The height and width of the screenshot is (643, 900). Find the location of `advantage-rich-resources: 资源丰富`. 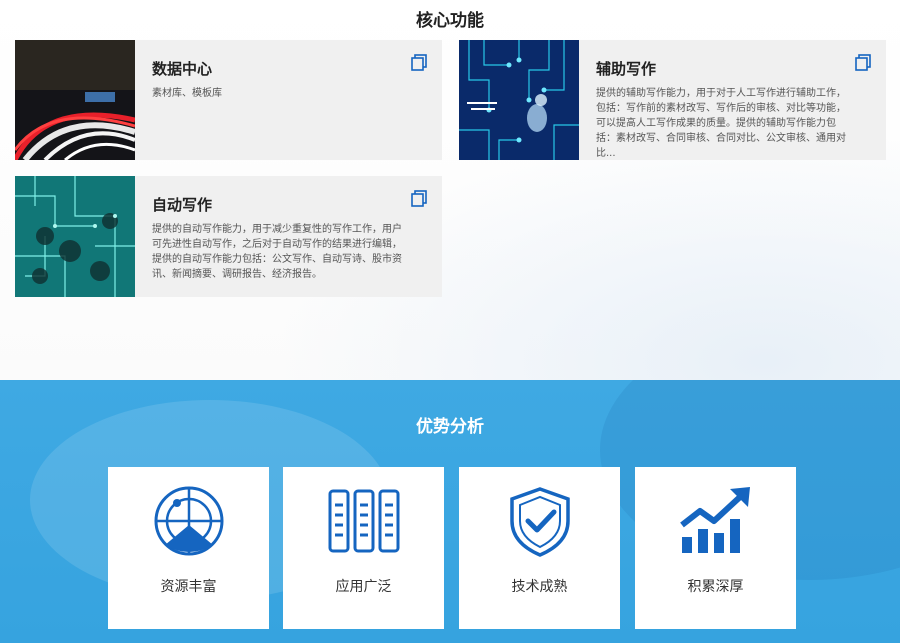

advantage-rich-resources: 资源丰富 is located at coordinates (188, 548).